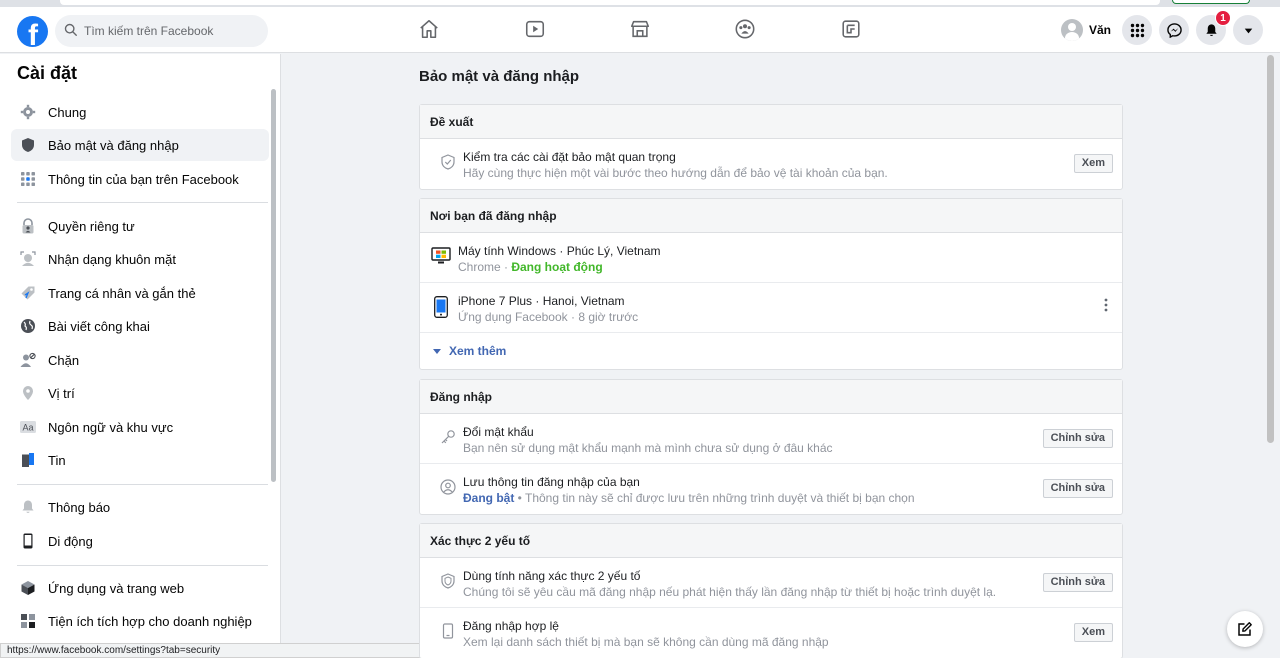 The height and width of the screenshot is (658, 1280). Describe the element at coordinates (140, 226) in the screenshot. I see `sidebar-item-privacy: Quyền riêng tư` at that location.